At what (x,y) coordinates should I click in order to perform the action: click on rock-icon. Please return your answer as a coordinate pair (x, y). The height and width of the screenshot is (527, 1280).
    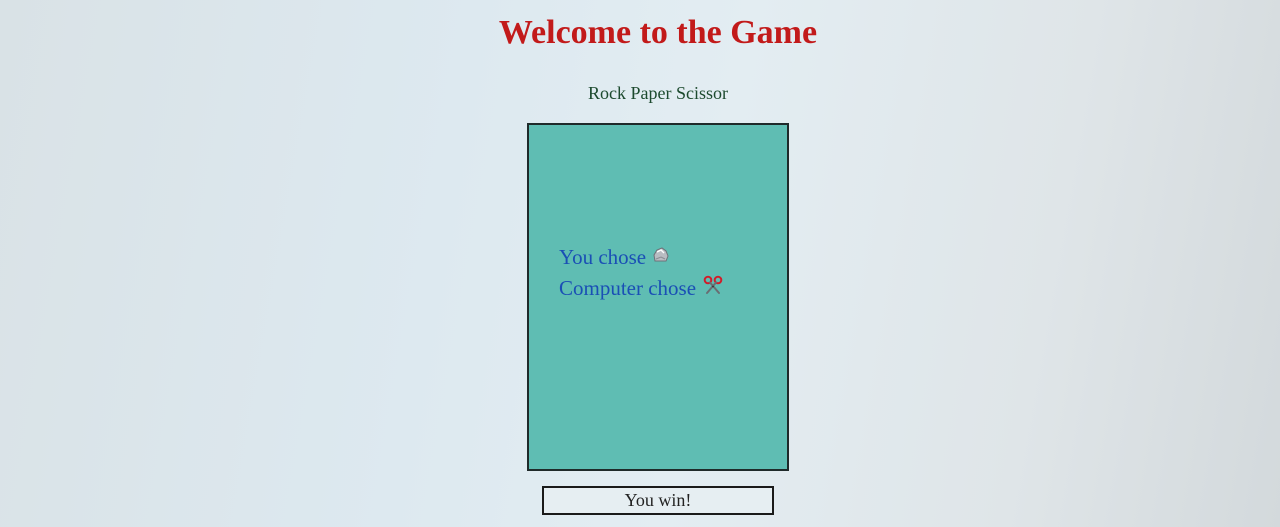
    Looking at the image, I should click on (661, 257).